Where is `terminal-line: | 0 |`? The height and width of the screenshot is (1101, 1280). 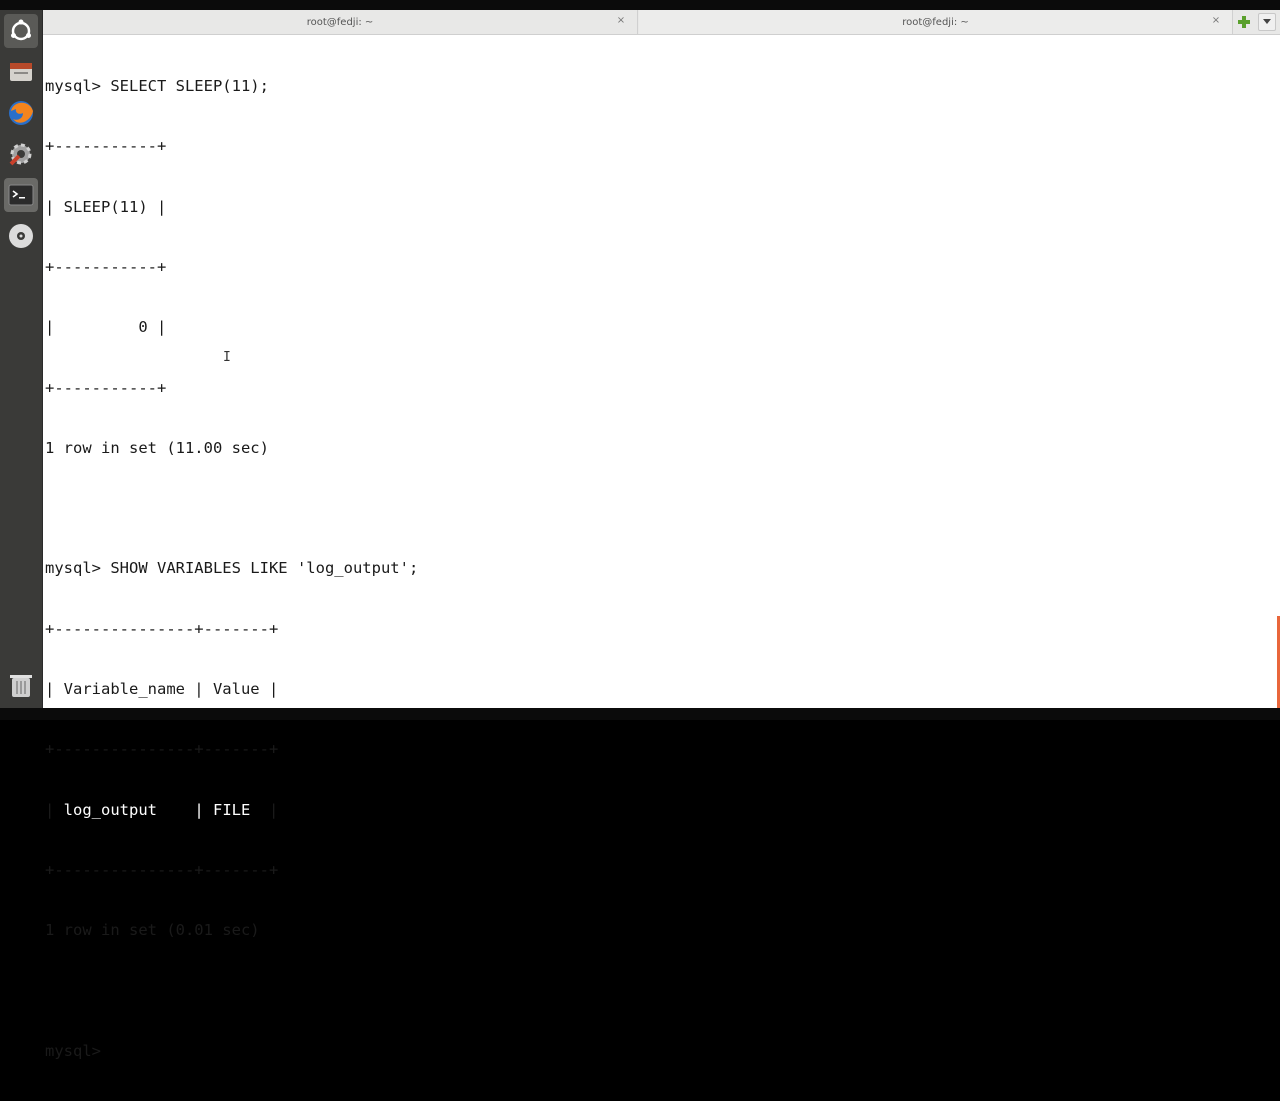 terminal-line: | 0 | is located at coordinates (106, 327).